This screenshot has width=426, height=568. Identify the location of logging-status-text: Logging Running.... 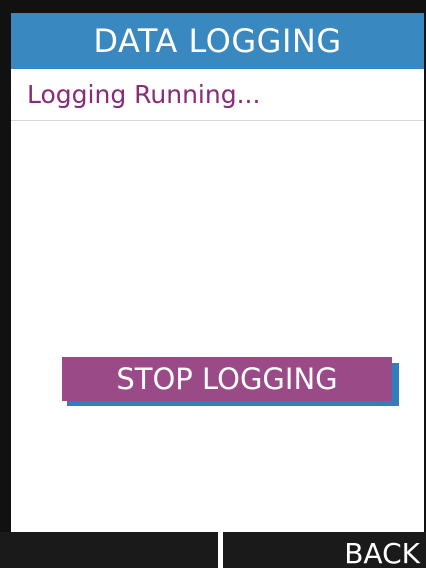
(144, 94).